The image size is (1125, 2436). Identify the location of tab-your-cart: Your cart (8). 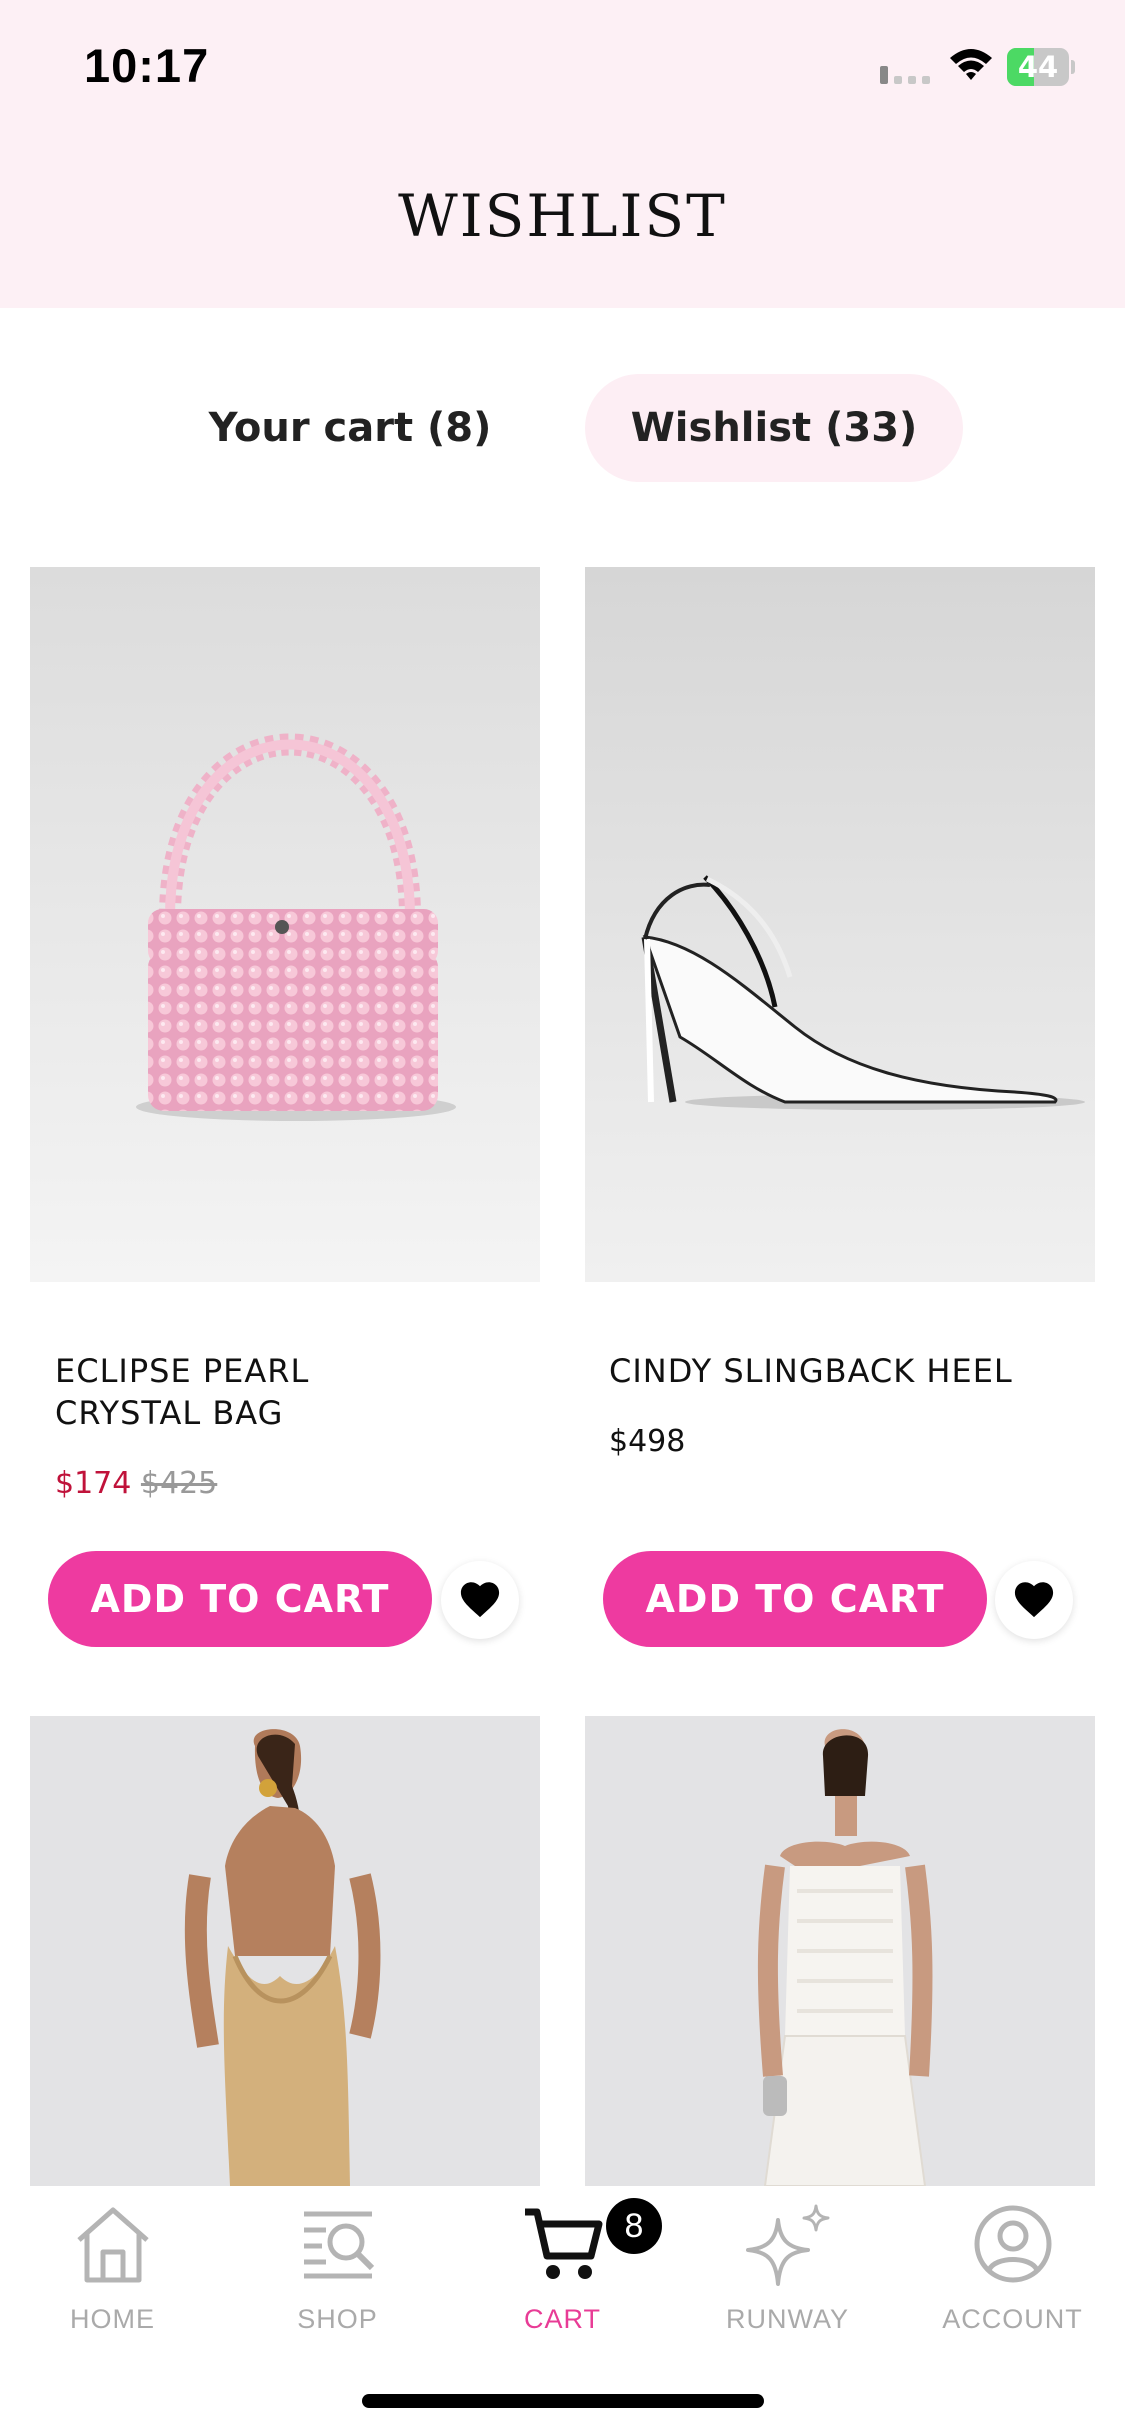
(350, 428).